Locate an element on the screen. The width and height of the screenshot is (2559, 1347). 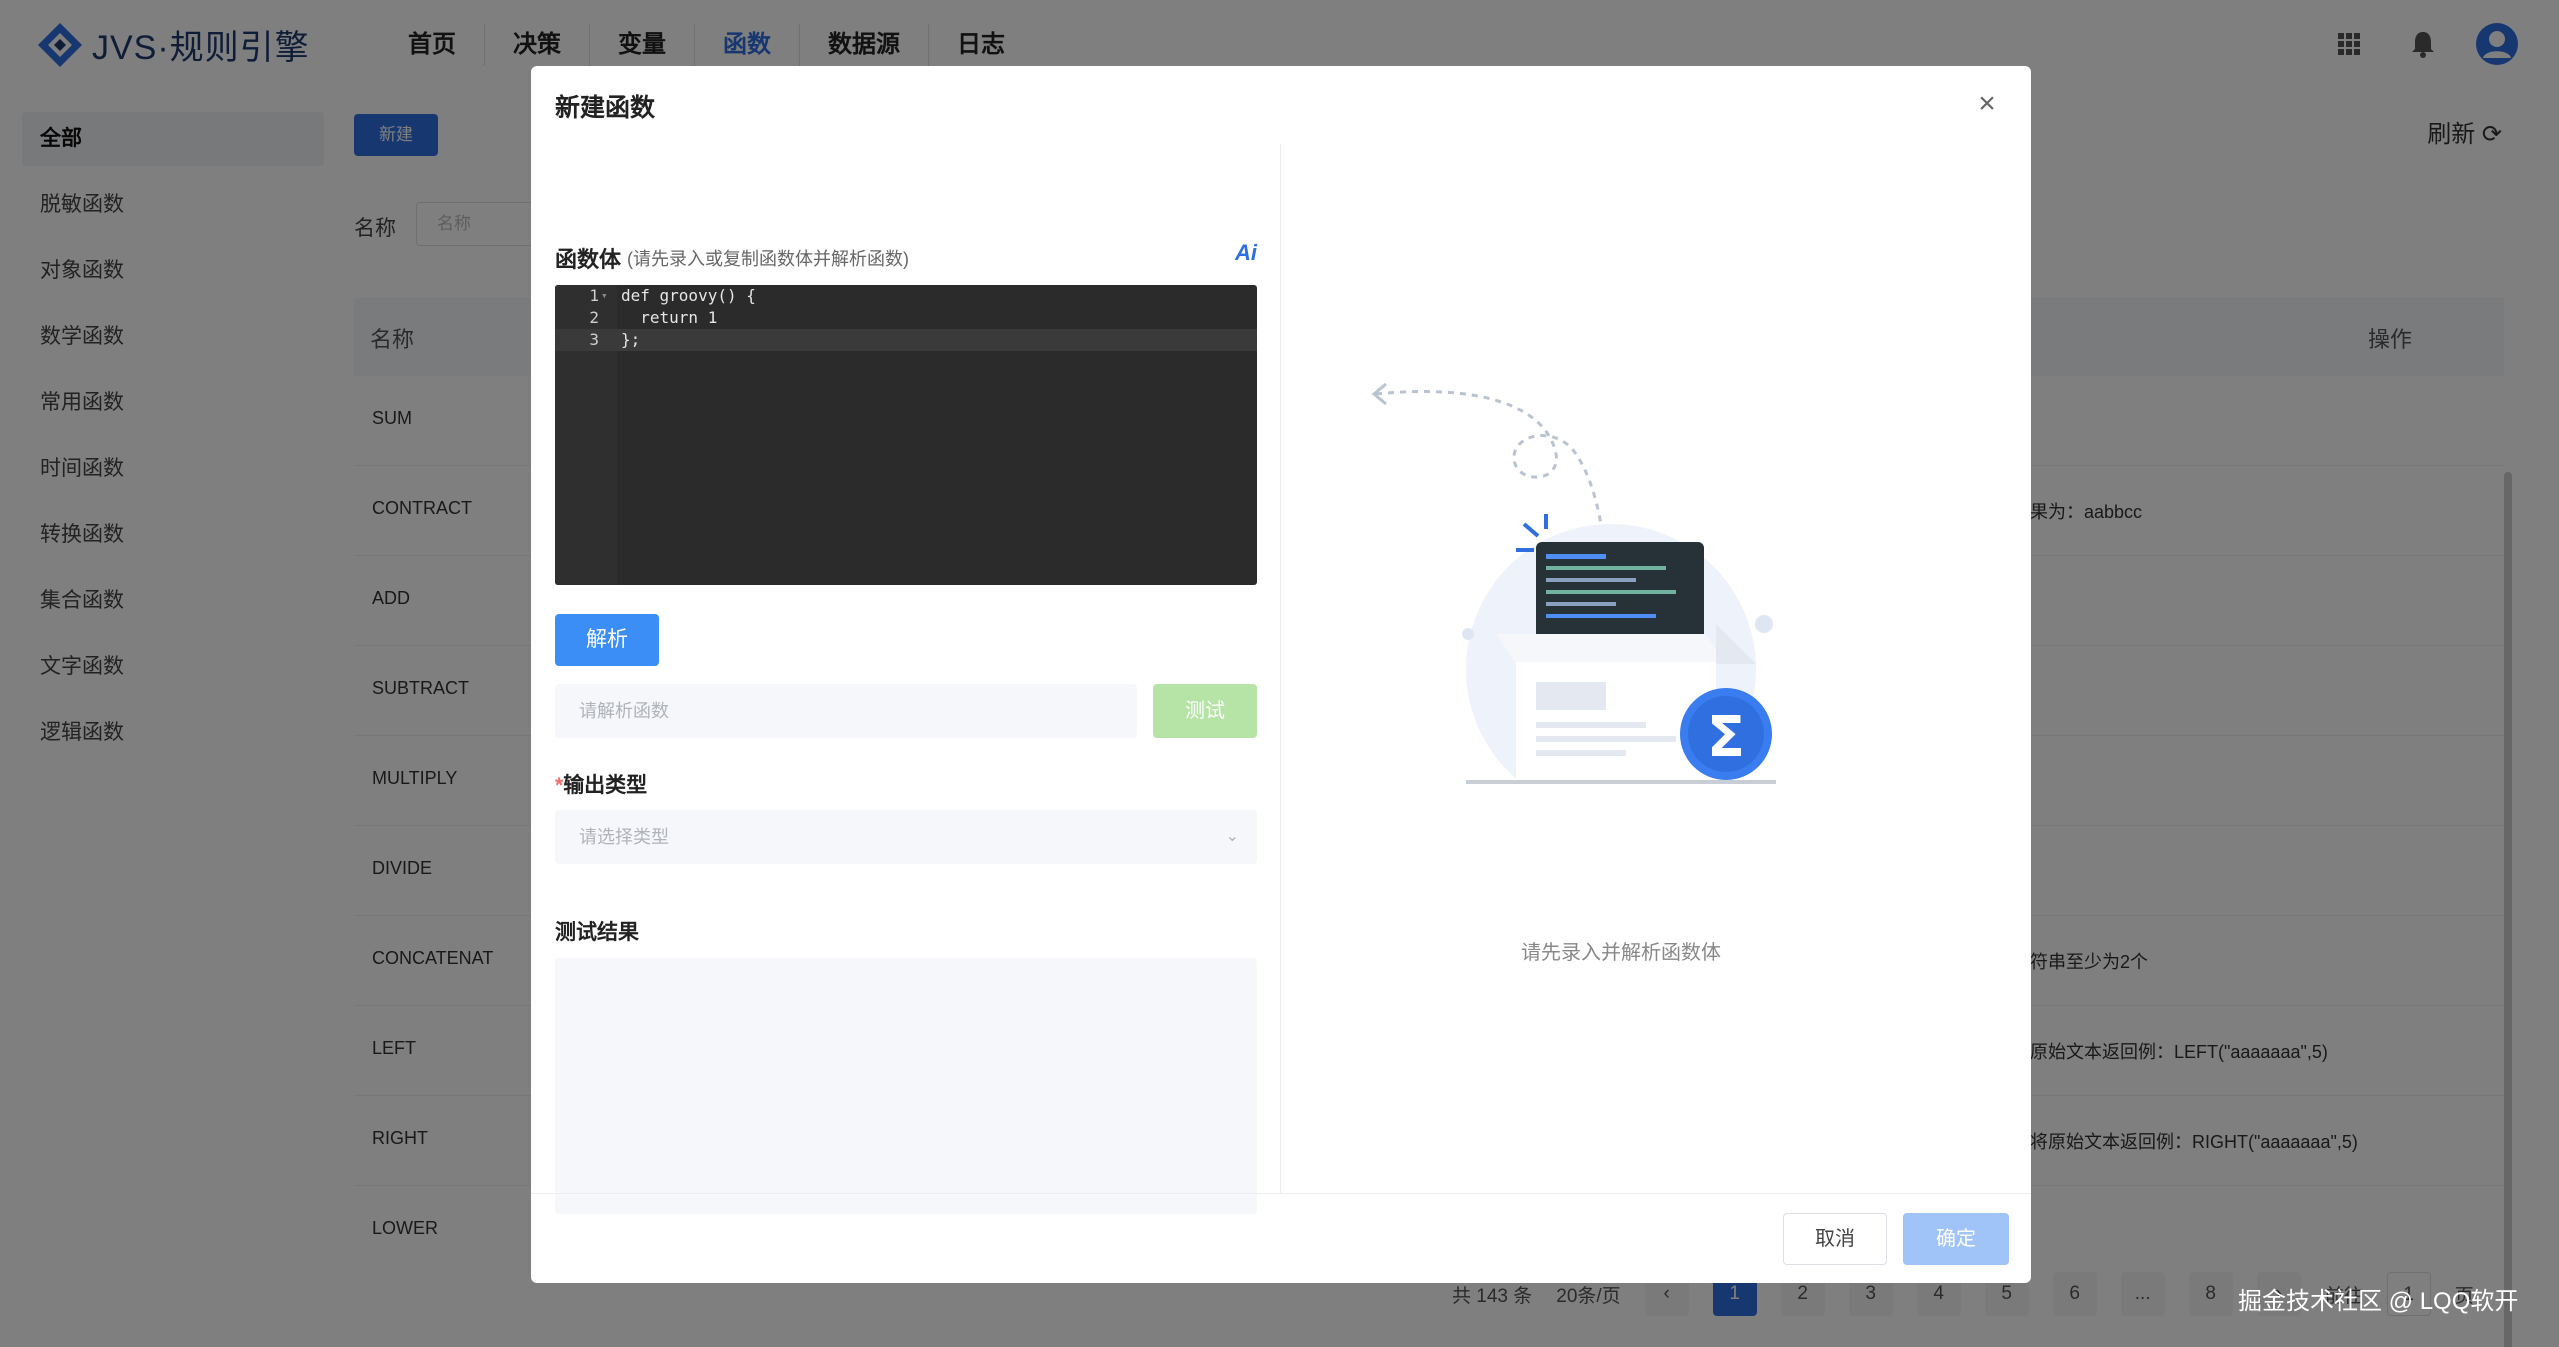
svg-text: Σ is located at coordinates (1726, 737).